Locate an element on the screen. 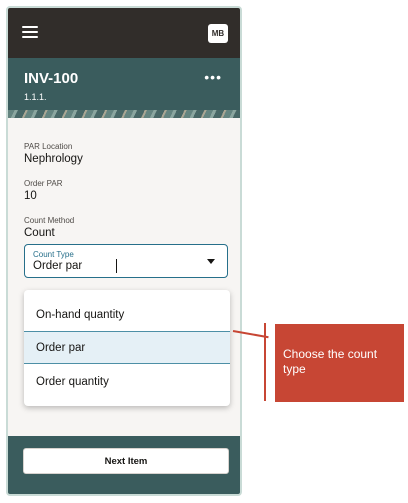  order-par-label: Order PAR is located at coordinates (43, 183).